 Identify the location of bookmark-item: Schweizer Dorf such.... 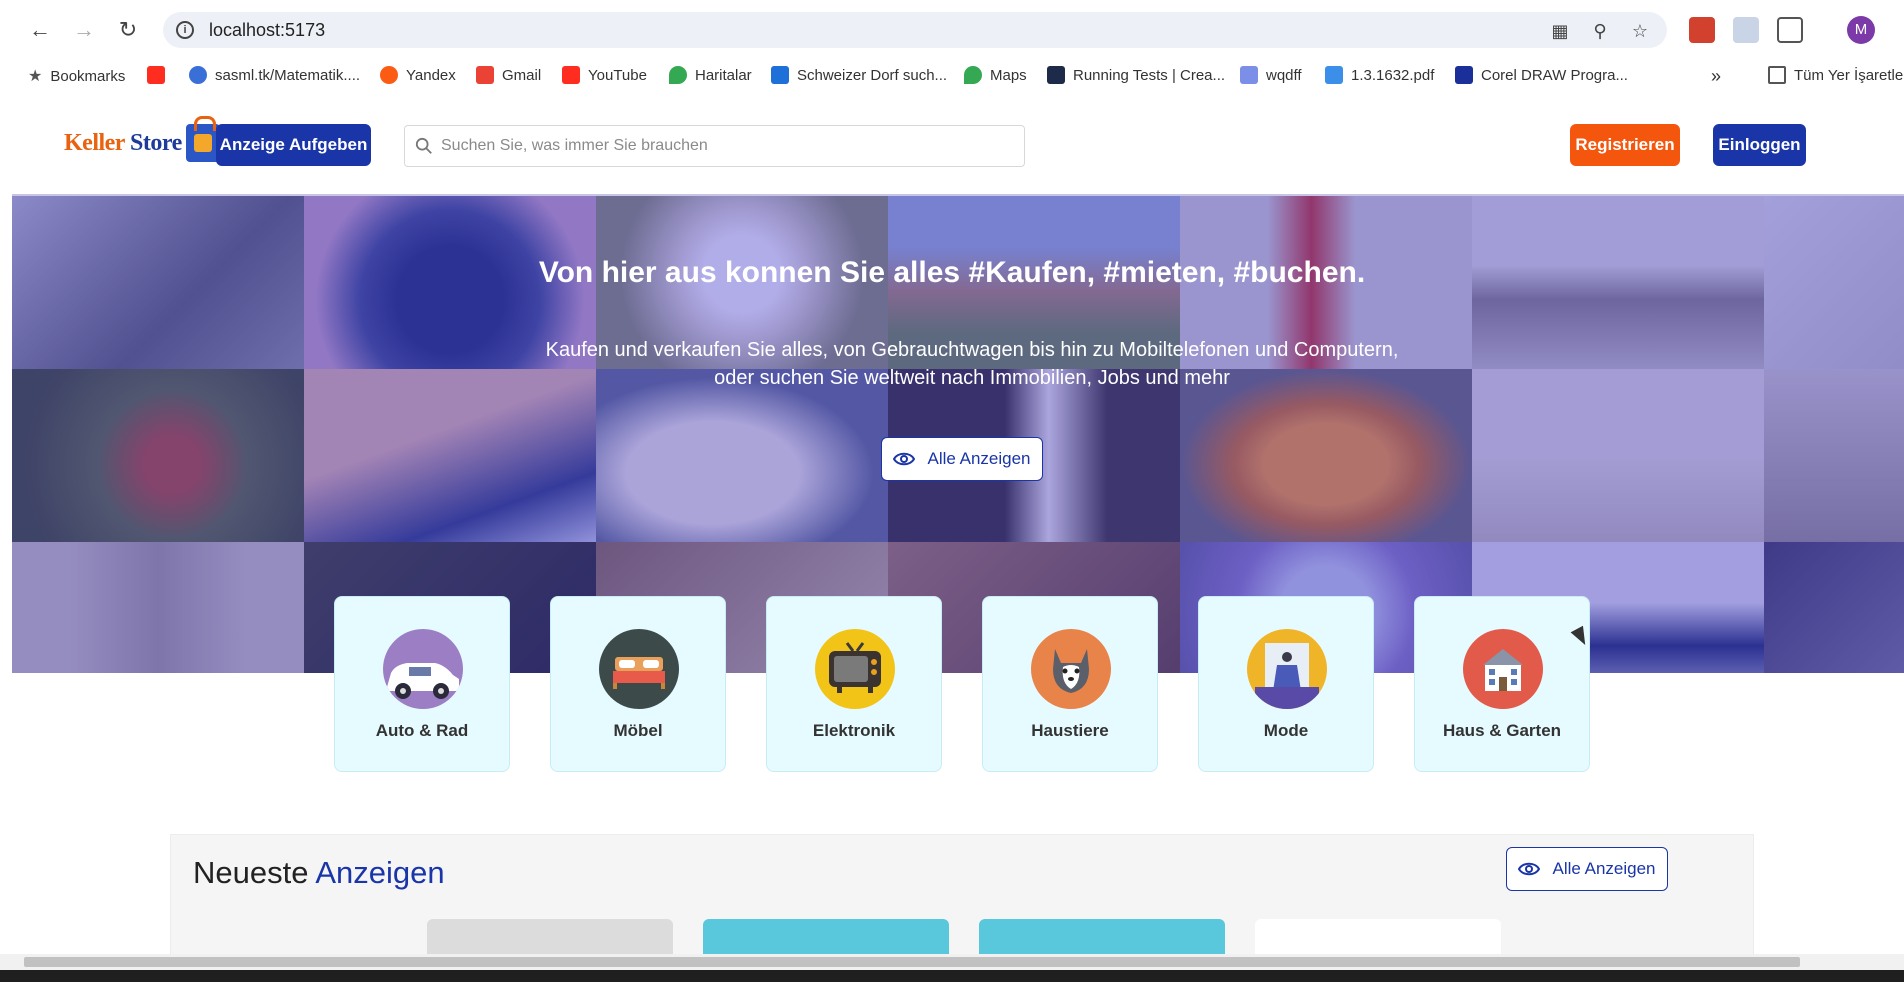
(859, 75).